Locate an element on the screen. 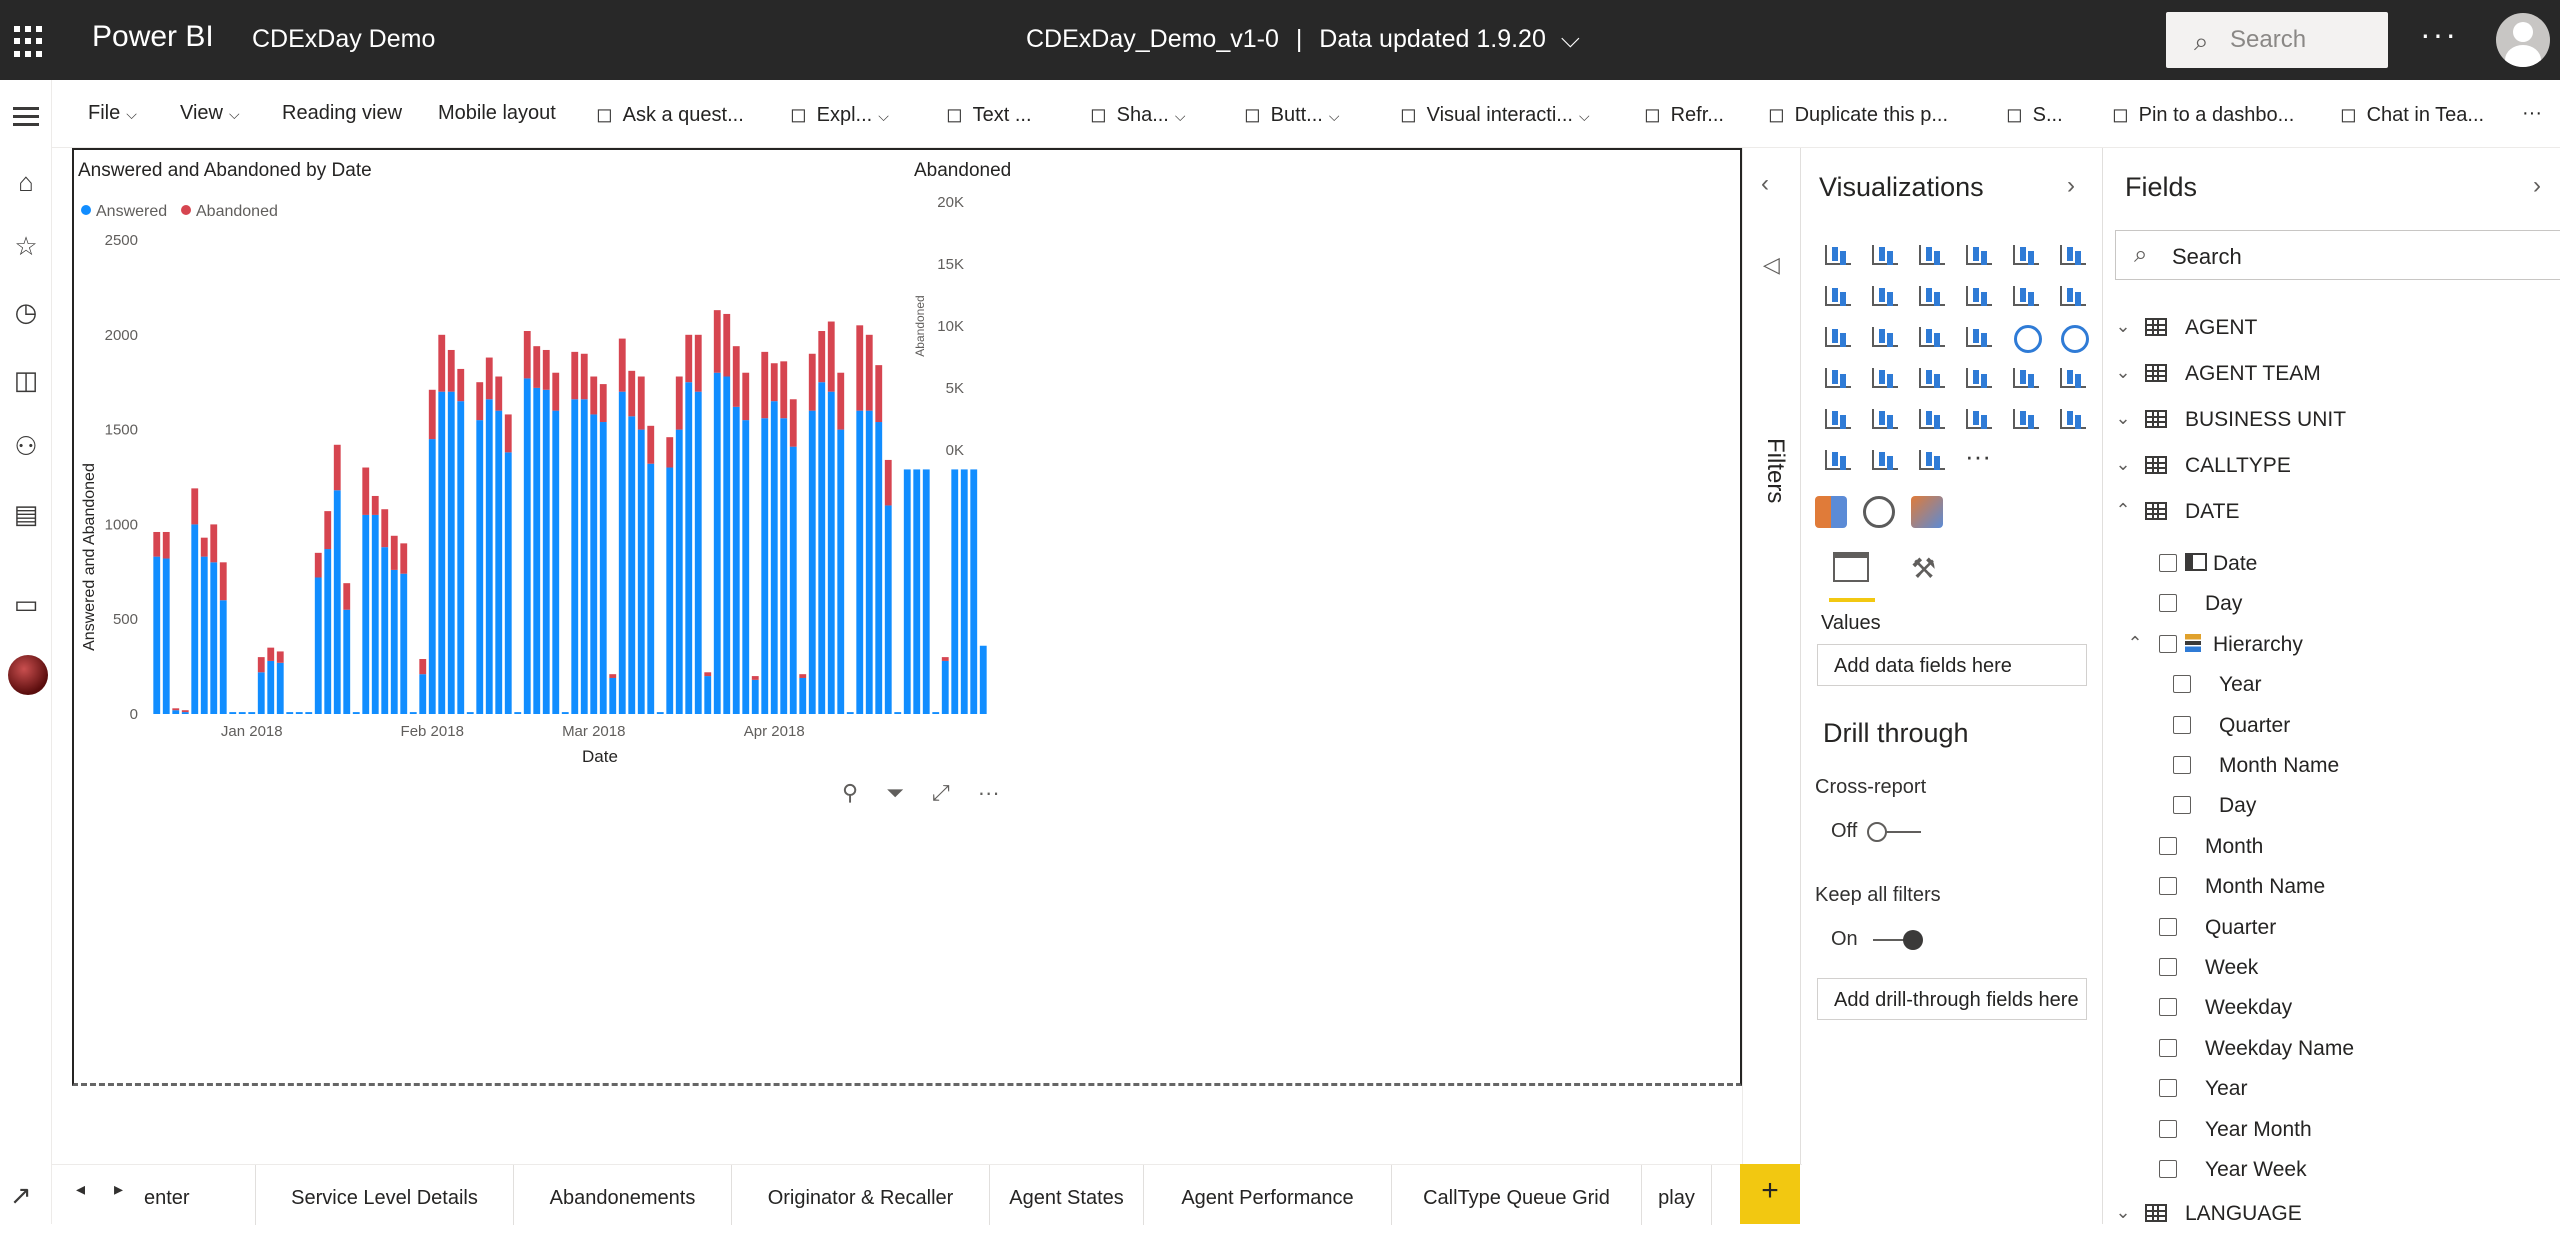 The height and width of the screenshot is (1234, 2560). fields-search-input: ⌕ Search is located at coordinates (2337, 255).